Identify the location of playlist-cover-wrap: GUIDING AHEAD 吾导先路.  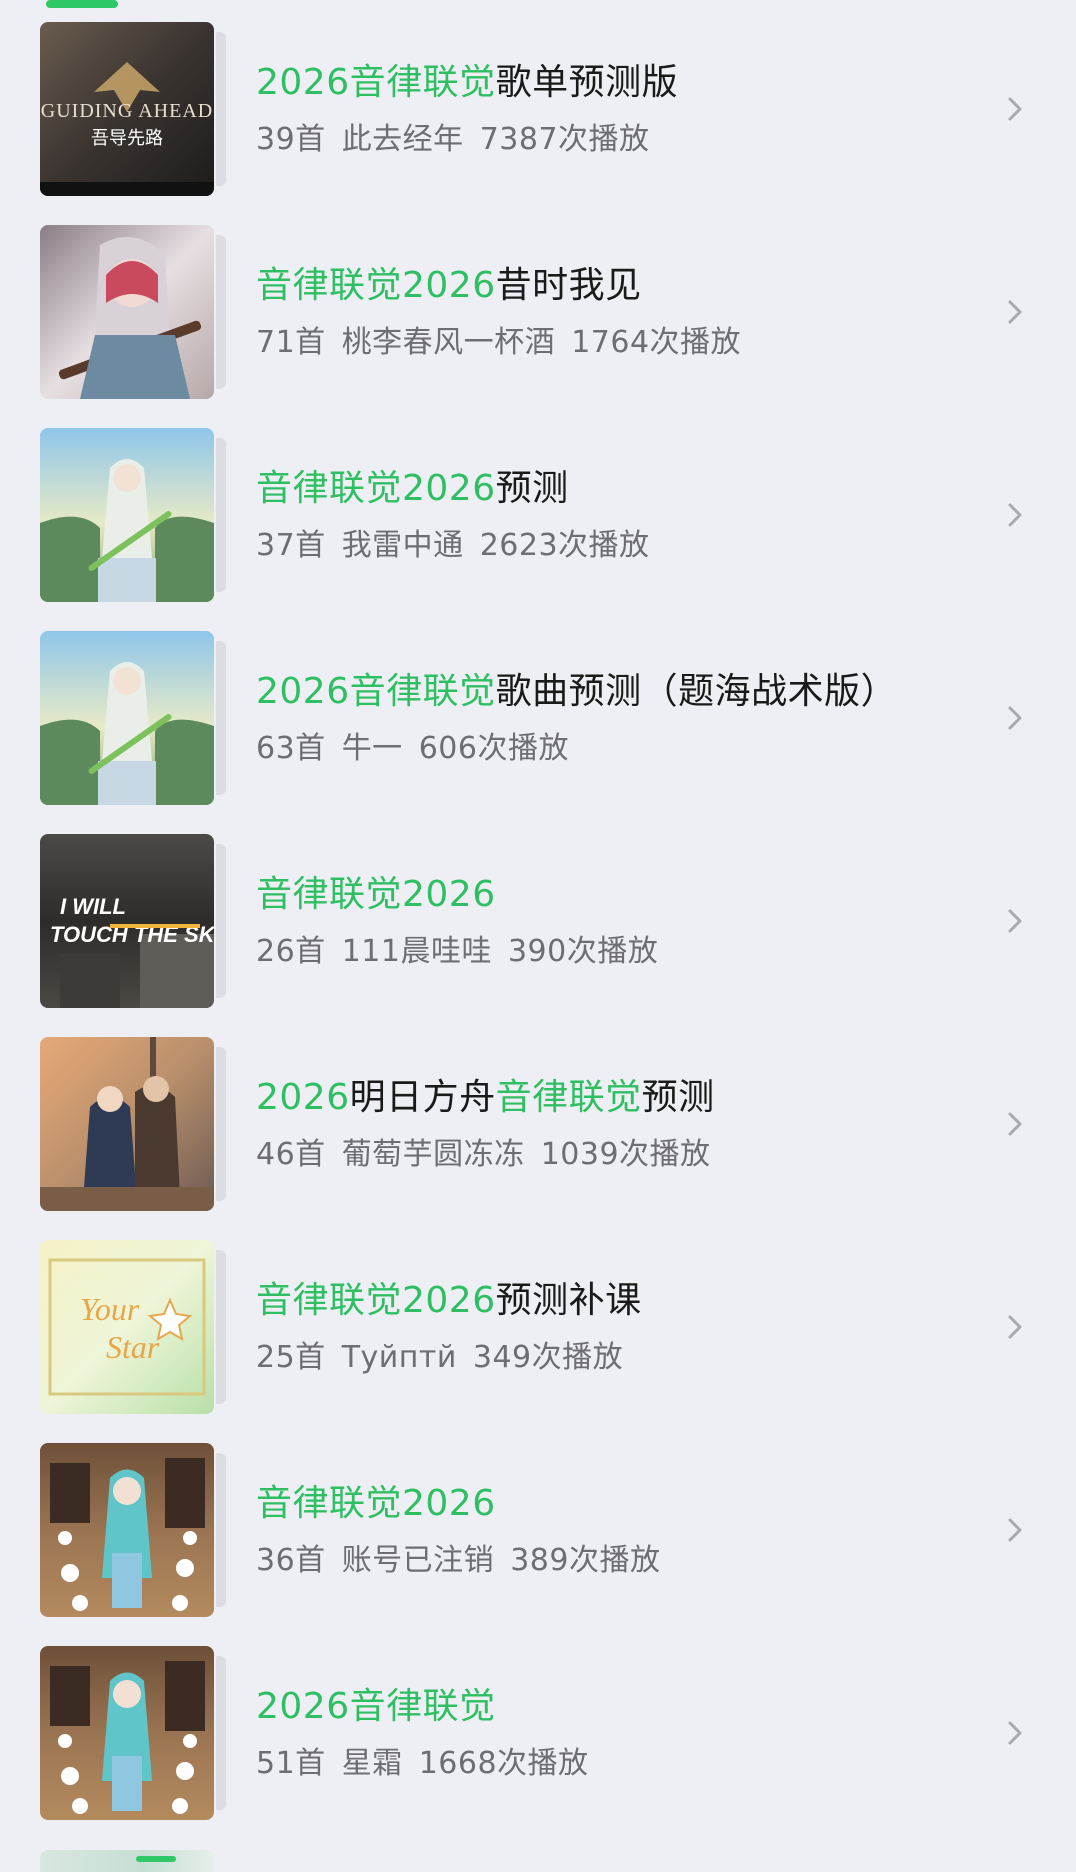
(133, 109).